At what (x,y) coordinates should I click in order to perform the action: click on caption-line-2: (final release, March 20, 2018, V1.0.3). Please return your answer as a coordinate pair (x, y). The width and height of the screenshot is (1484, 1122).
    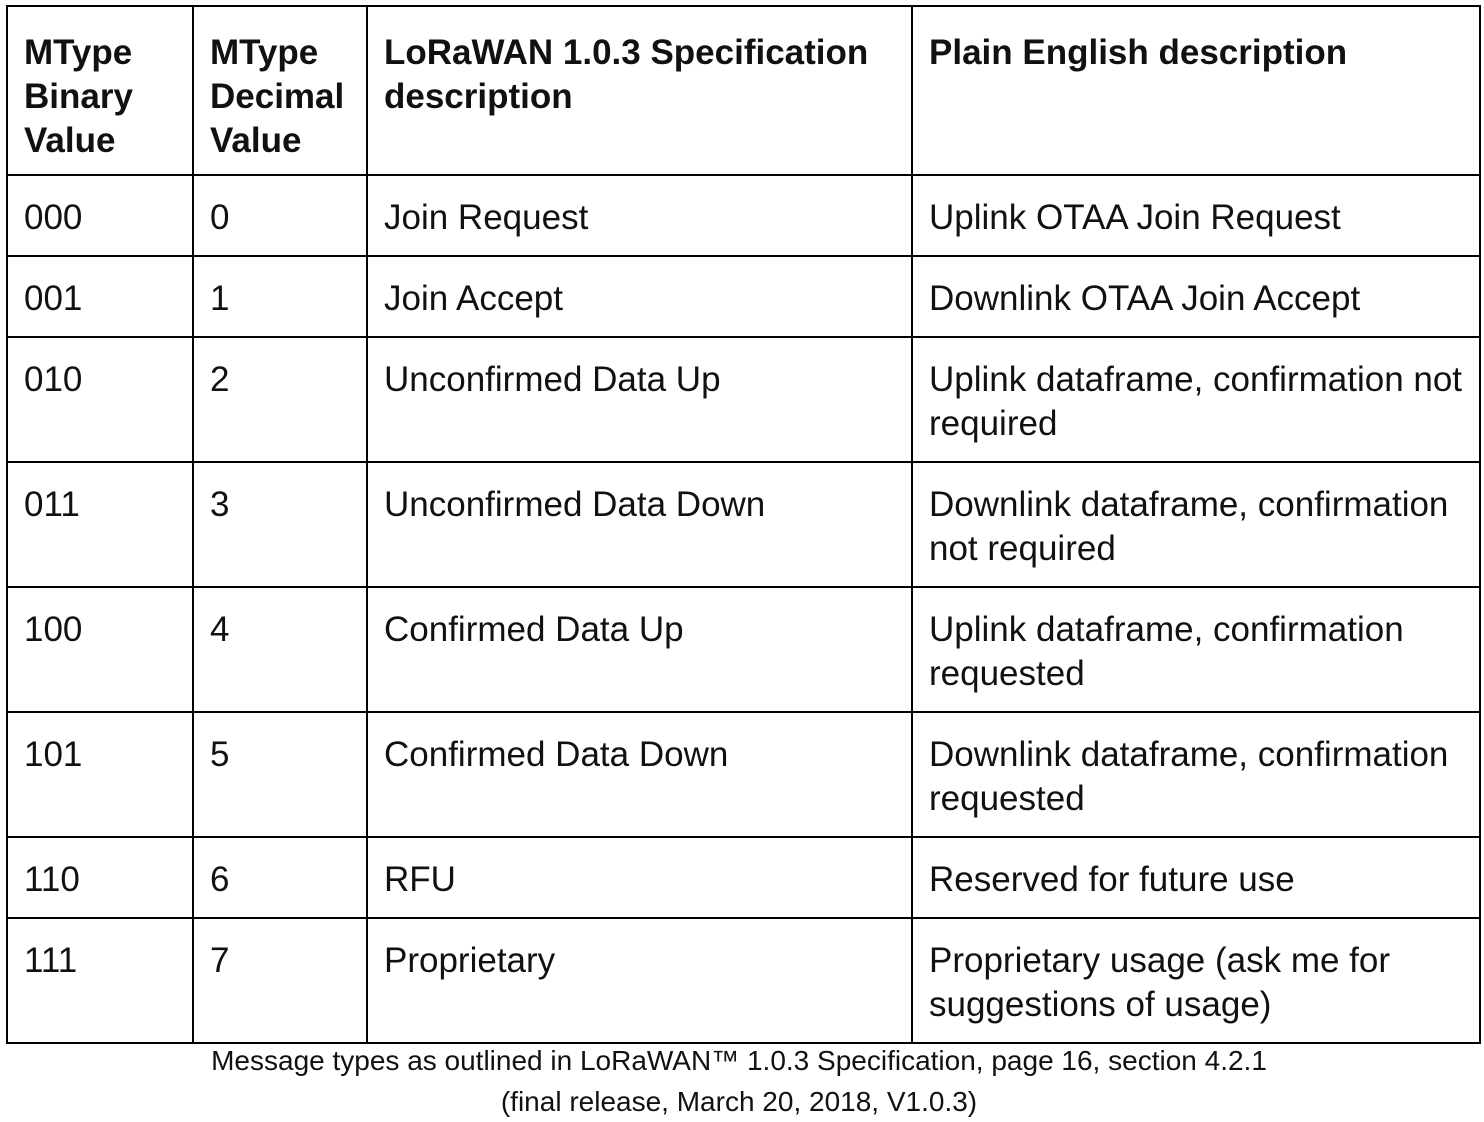
    Looking at the image, I should click on (739, 1101).